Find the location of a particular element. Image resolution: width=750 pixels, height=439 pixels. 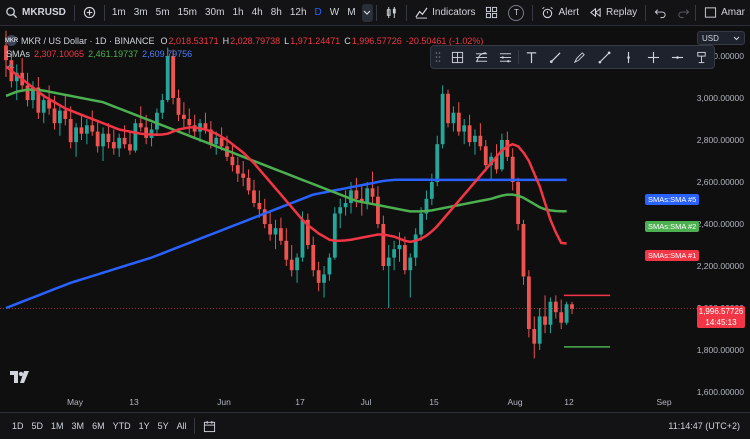

redo-button is located at coordinates (683, 12).